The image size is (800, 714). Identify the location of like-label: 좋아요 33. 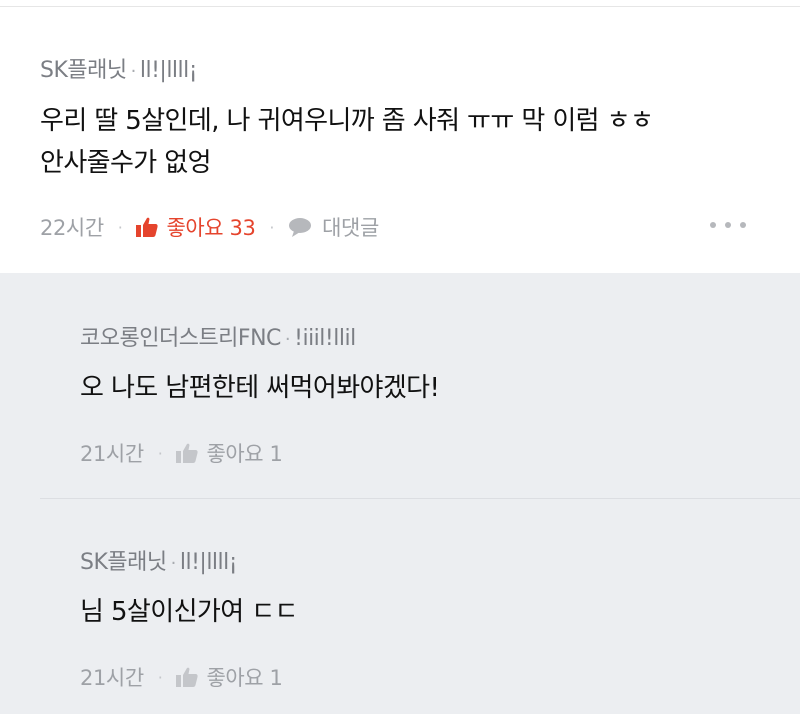
(211, 228).